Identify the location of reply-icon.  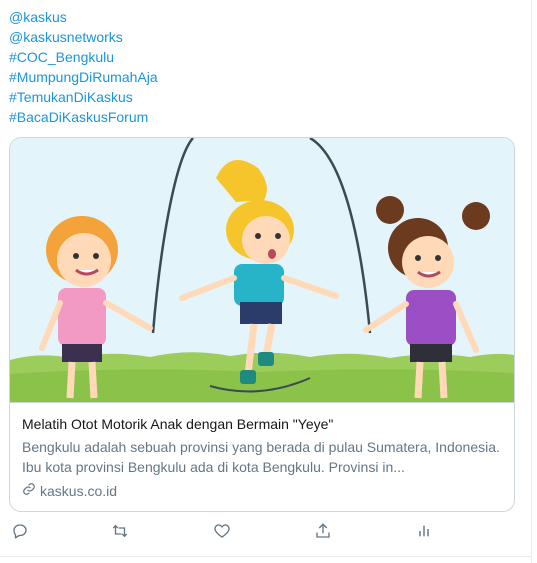
(20, 533).